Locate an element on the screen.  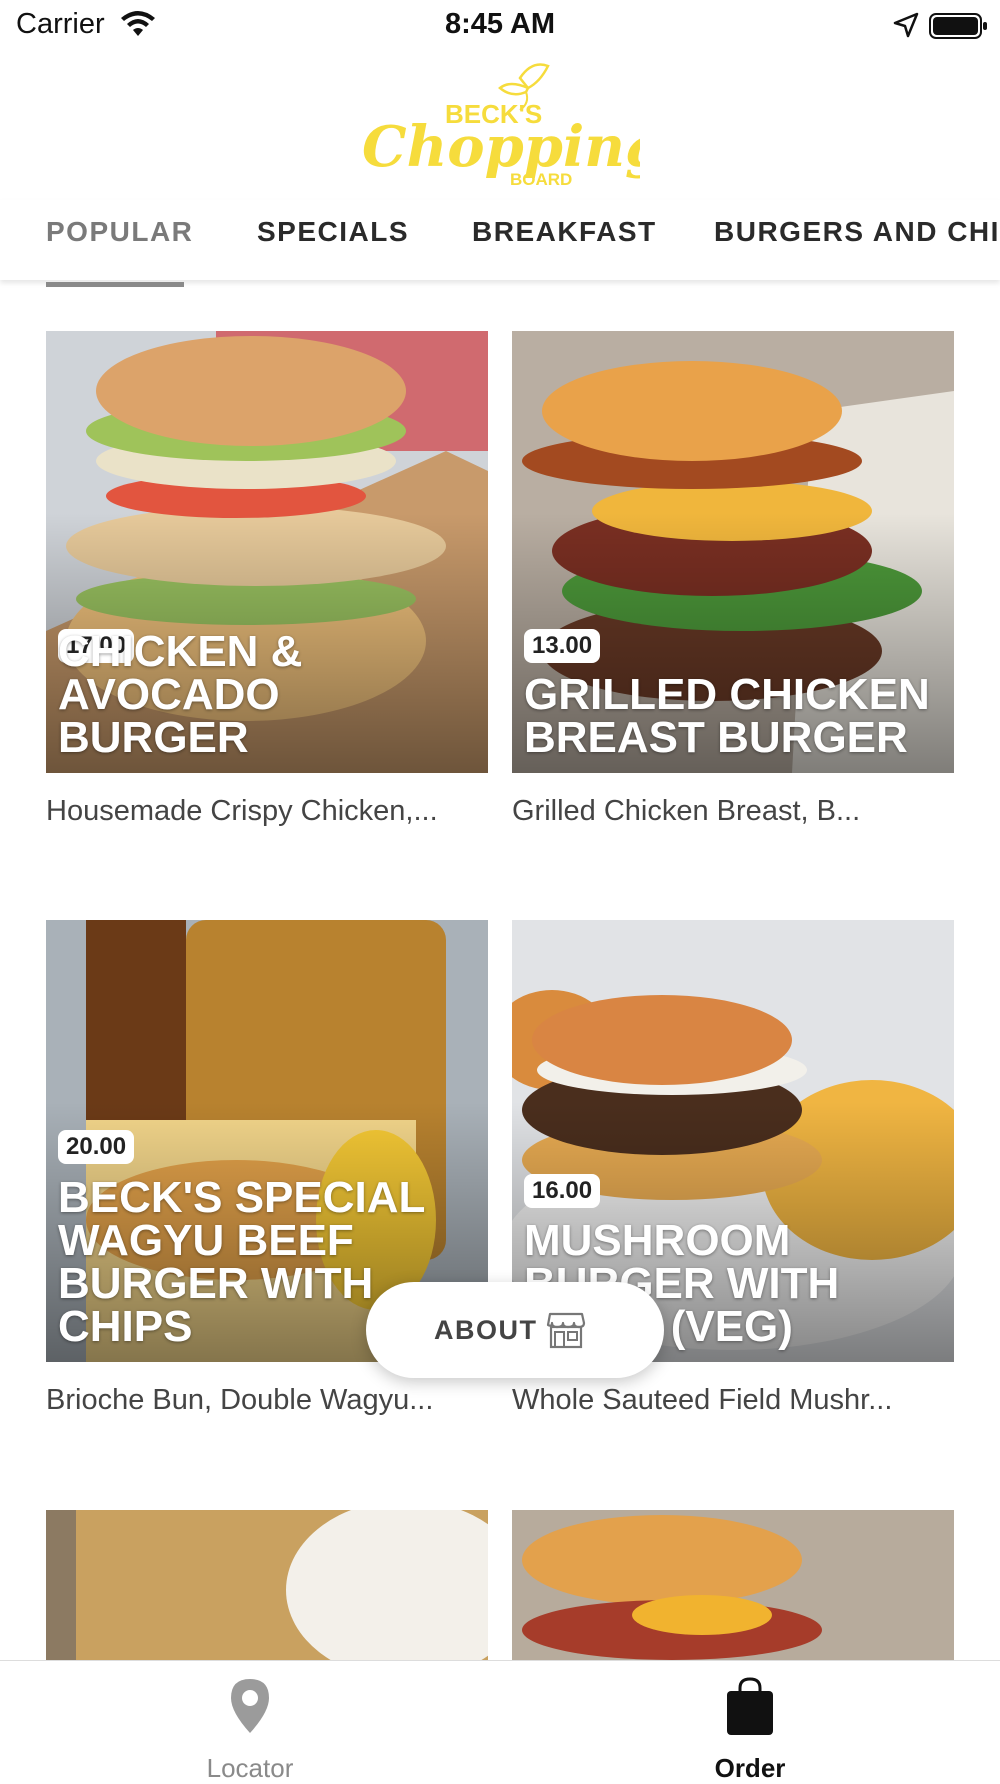
svg-text: Chopping is located at coordinates (501, 147).